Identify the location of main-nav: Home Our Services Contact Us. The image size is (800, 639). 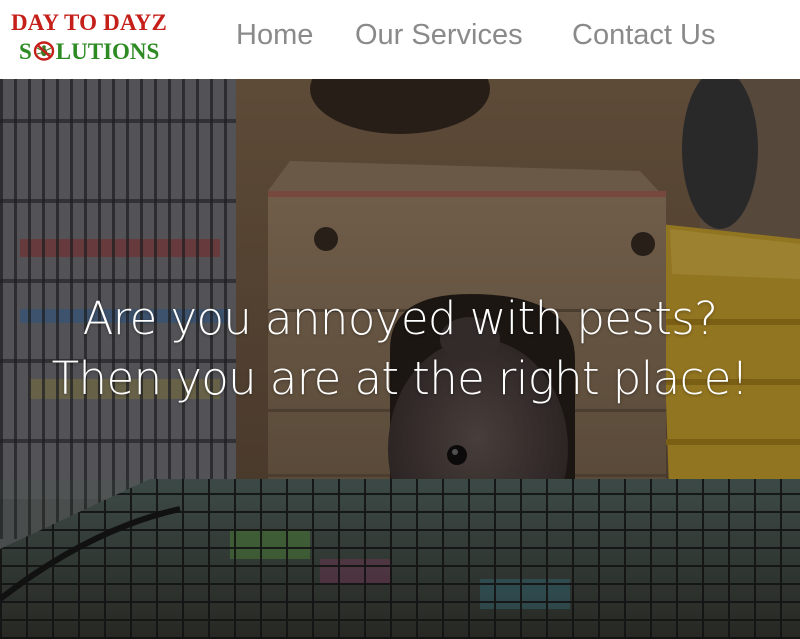
(400, 39).